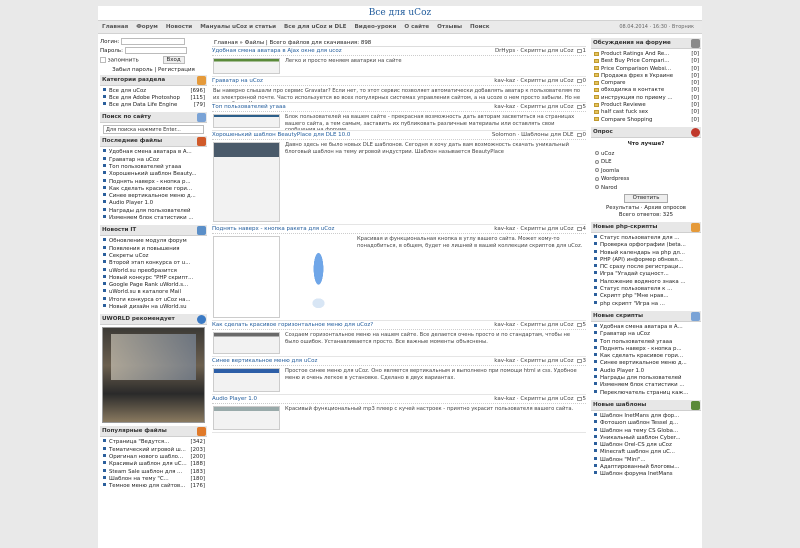 The height and width of the screenshot is (548, 800). I want to click on forum-topic-item: [0] Compare, so click(647, 83).